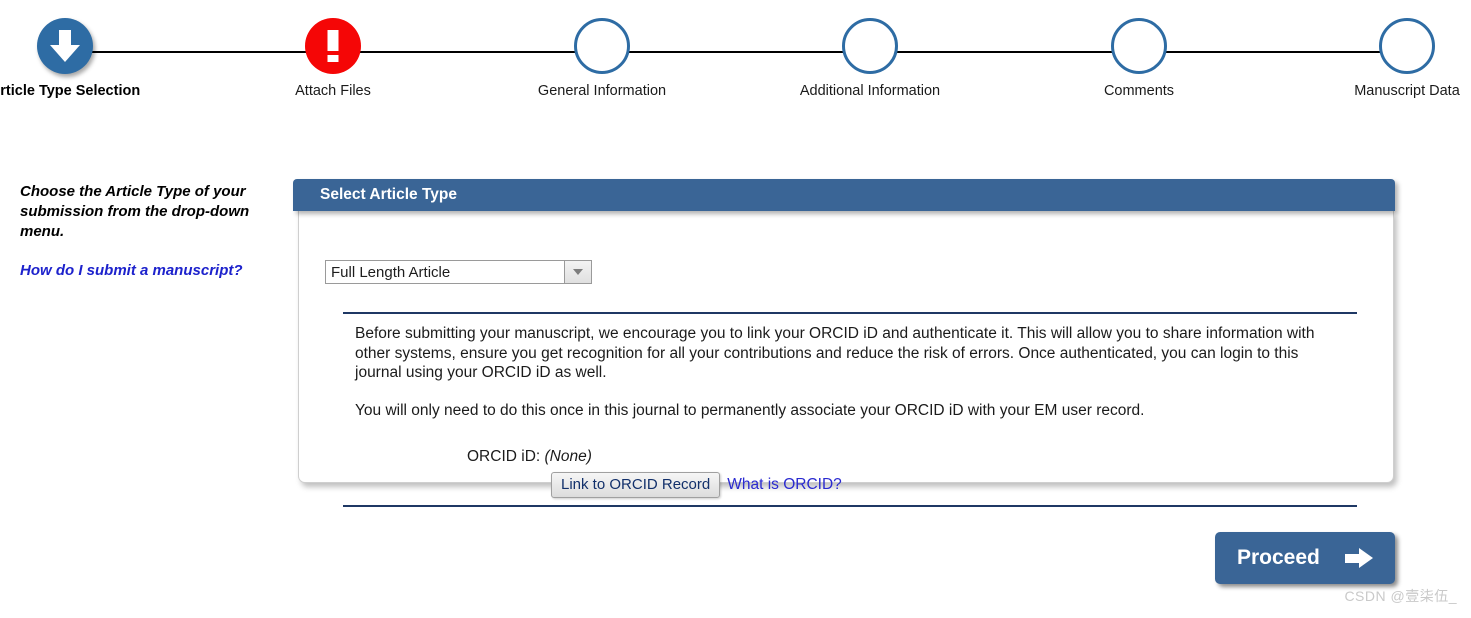  What do you see at coordinates (578, 272) in the screenshot?
I see `chevron-down-icon` at bounding box center [578, 272].